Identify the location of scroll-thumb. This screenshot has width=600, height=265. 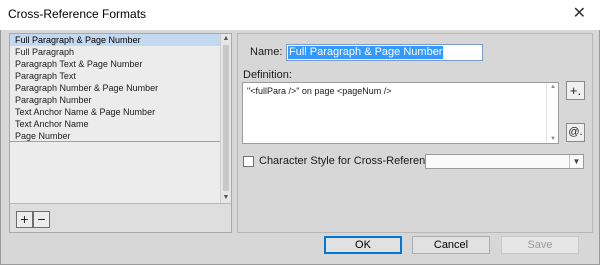
(226, 118).